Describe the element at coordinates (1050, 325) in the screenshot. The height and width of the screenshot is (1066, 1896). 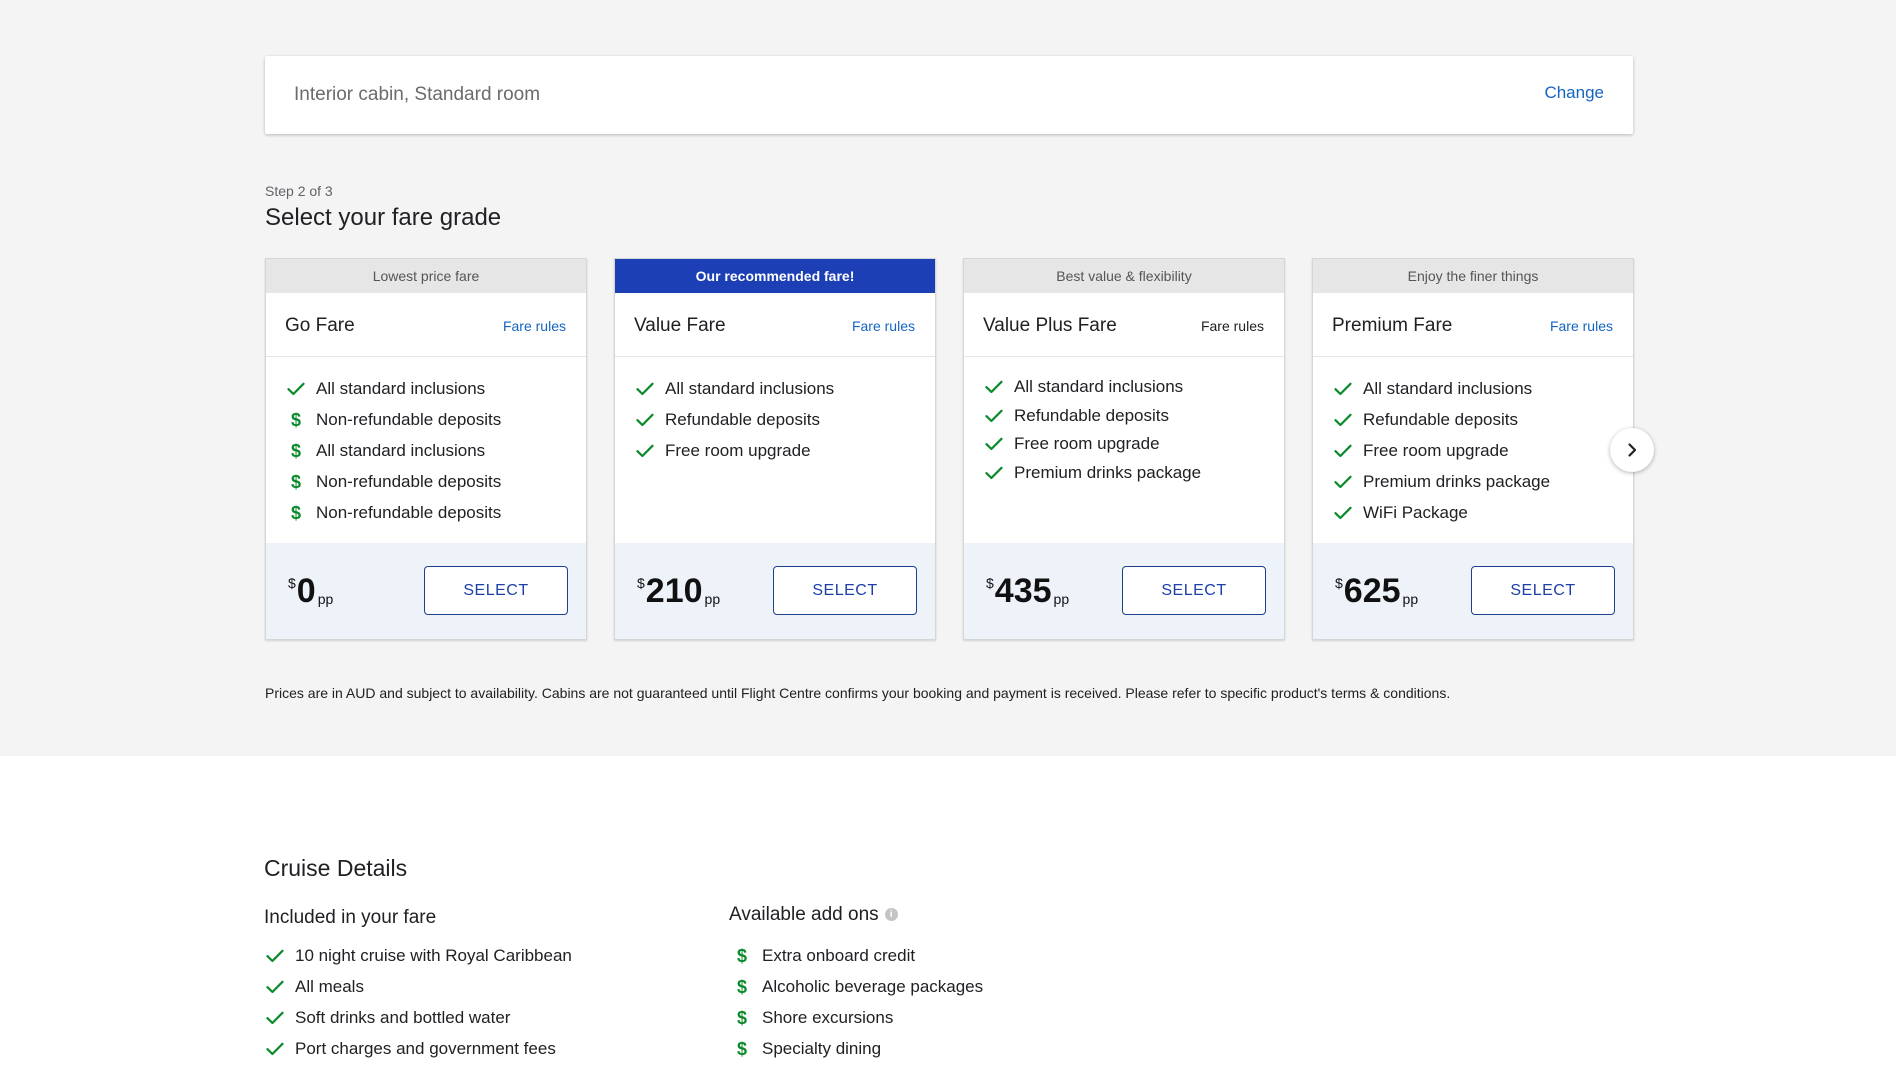
I see `fare-name: Value Plus Fare` at that location.